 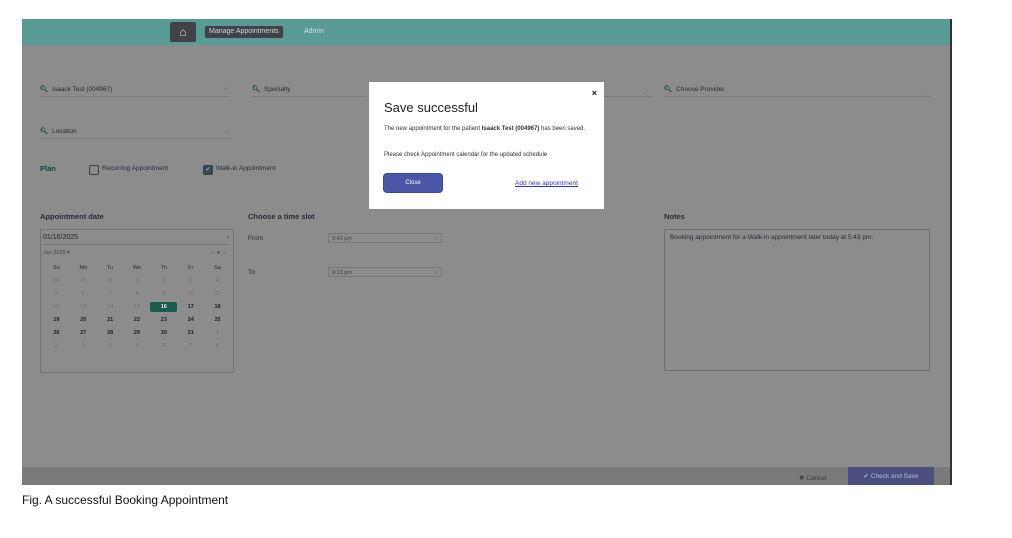 I want to click on recurring-label: Recurring Appointment, so click(x=135, y=168).